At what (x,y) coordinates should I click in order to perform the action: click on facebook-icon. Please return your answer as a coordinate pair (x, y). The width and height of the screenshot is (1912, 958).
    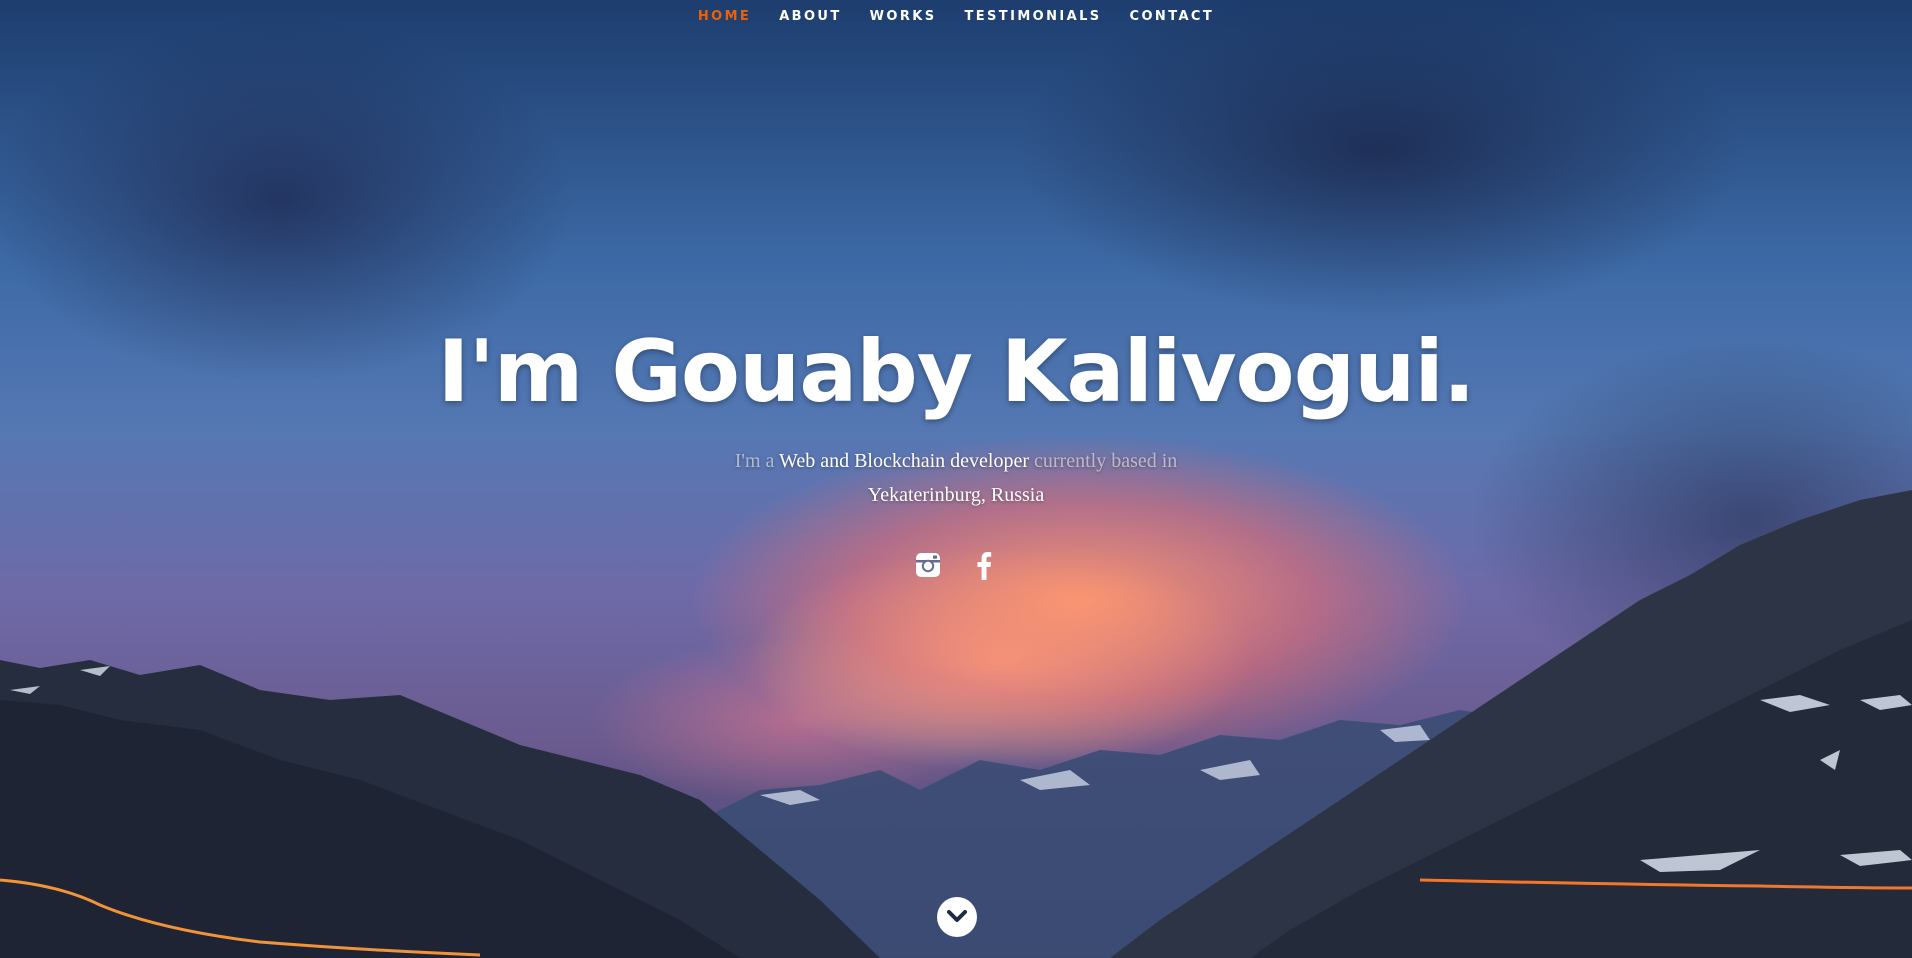
    Looking at the image, I should click on (984, 565).